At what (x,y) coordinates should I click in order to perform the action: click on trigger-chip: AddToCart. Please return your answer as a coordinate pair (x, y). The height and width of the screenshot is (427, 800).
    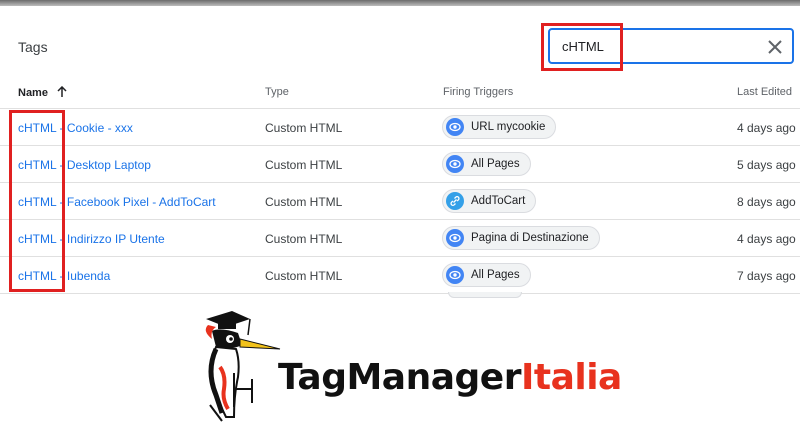
    Looking at the image, I should click on (489, 201).